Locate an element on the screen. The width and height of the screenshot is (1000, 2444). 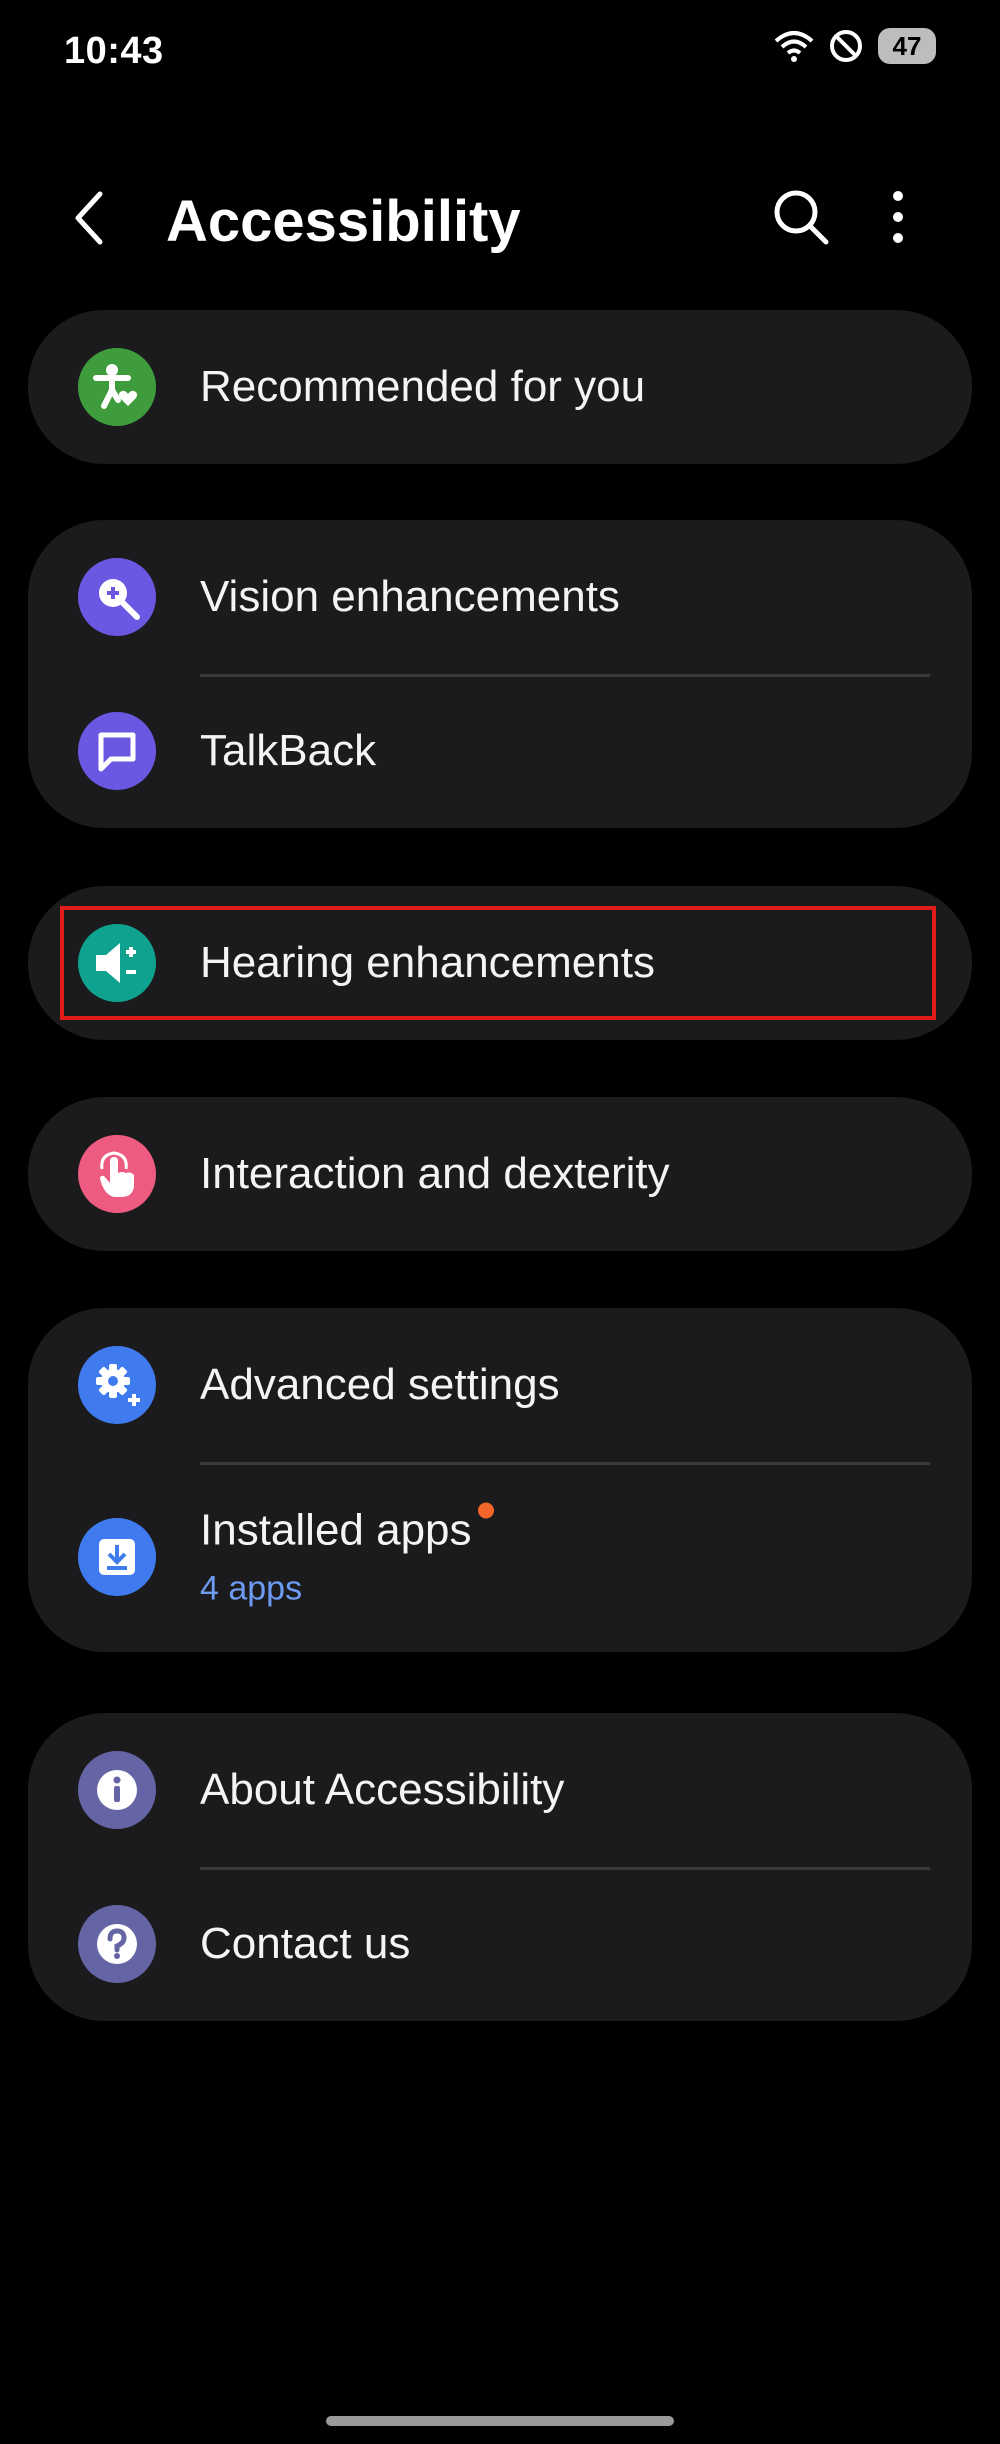
vision-enhancements-item: Vision enhancements is located at coordinates (500, 597).